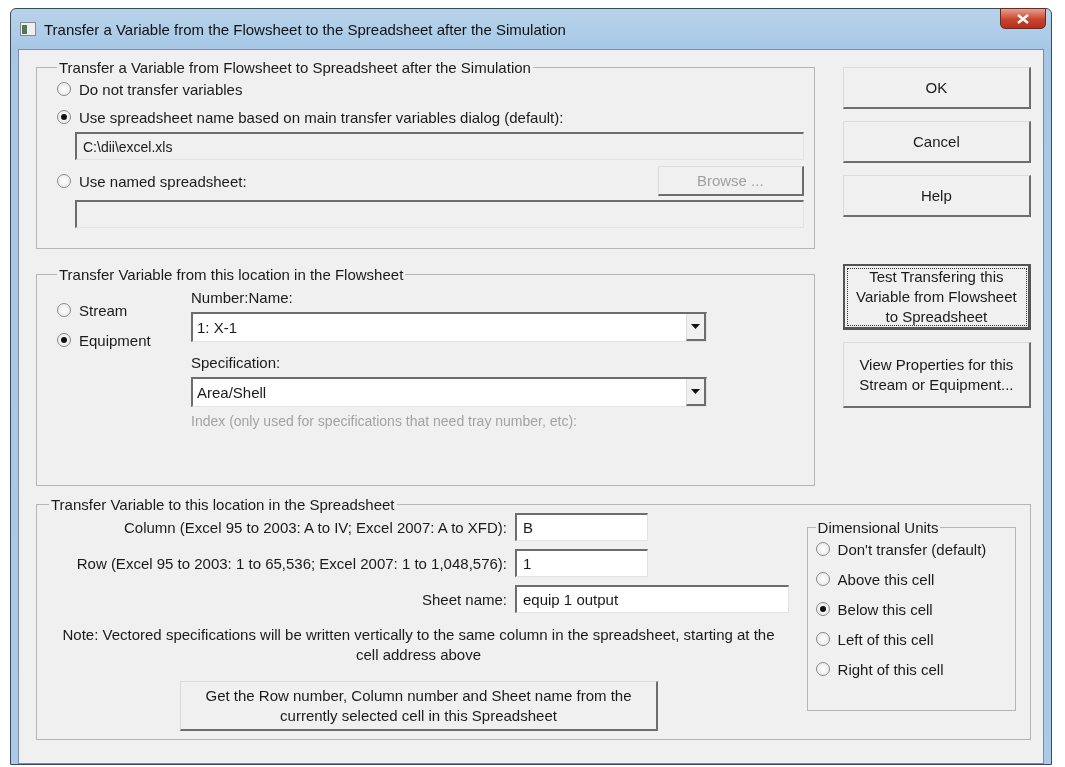 This screenshot has height=767, width=1065. I want to click on input-field: equip 1 output, so click(652, 599).